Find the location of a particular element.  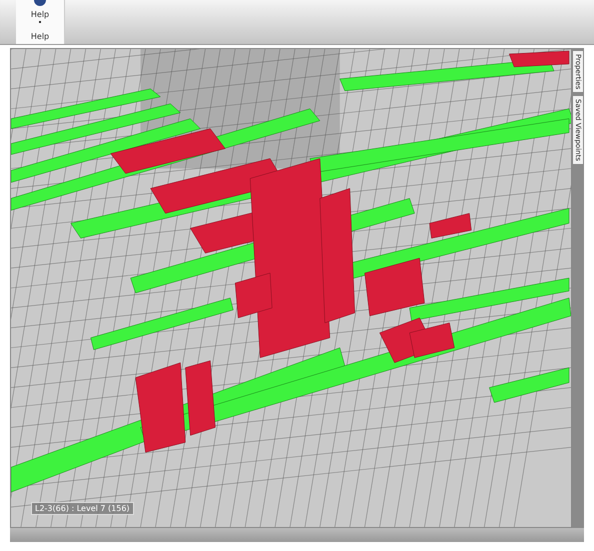

location-label: L2-3(66) : Level 7 (156) is located at coordinates (82, 508).